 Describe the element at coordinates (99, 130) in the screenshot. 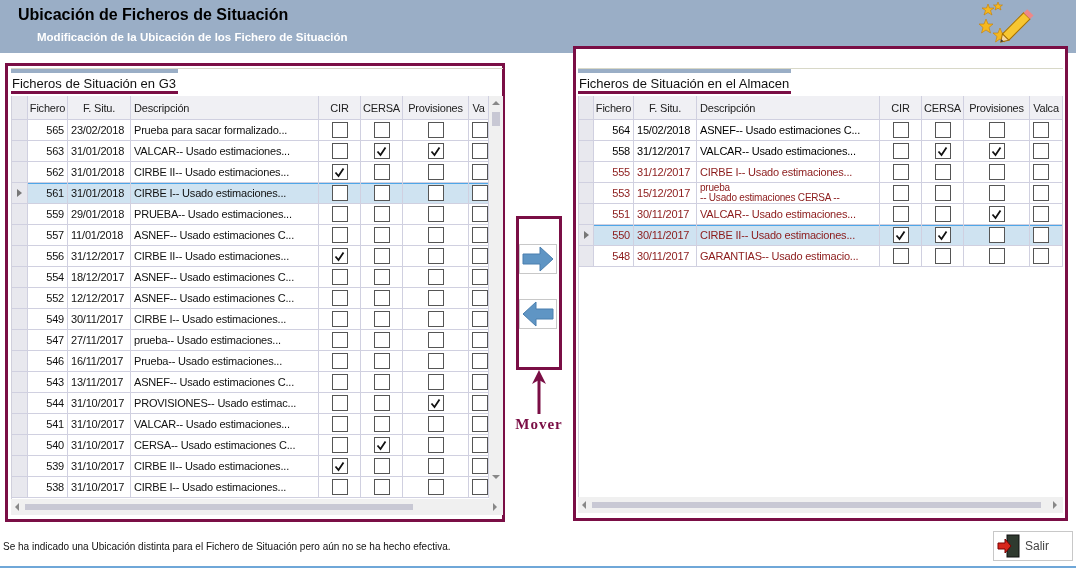

I see `table-cell: 23/02/2018` at that location.